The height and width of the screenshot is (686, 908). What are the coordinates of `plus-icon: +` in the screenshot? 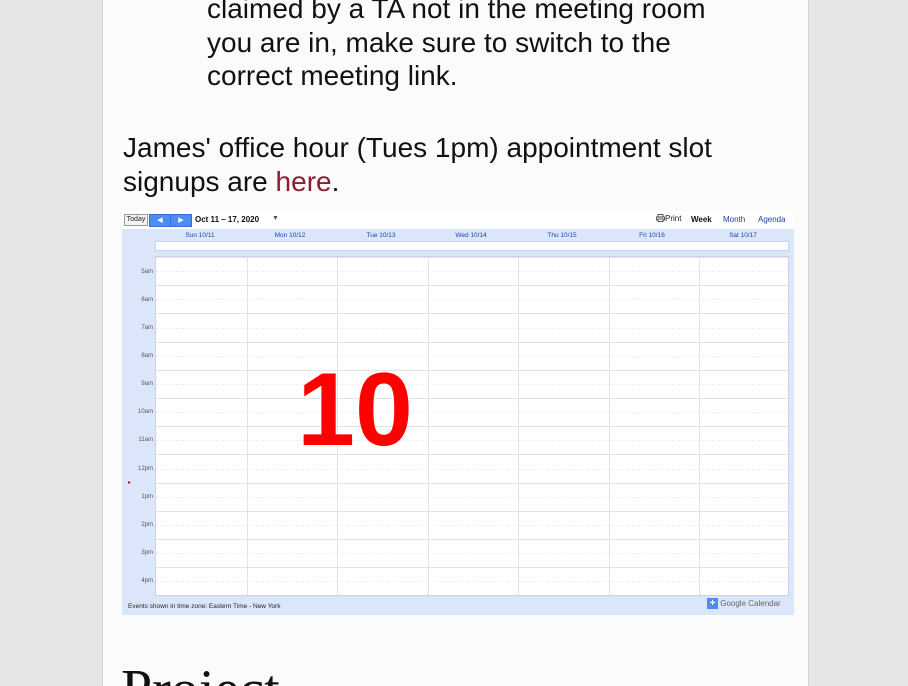 It's located at (712, 603).